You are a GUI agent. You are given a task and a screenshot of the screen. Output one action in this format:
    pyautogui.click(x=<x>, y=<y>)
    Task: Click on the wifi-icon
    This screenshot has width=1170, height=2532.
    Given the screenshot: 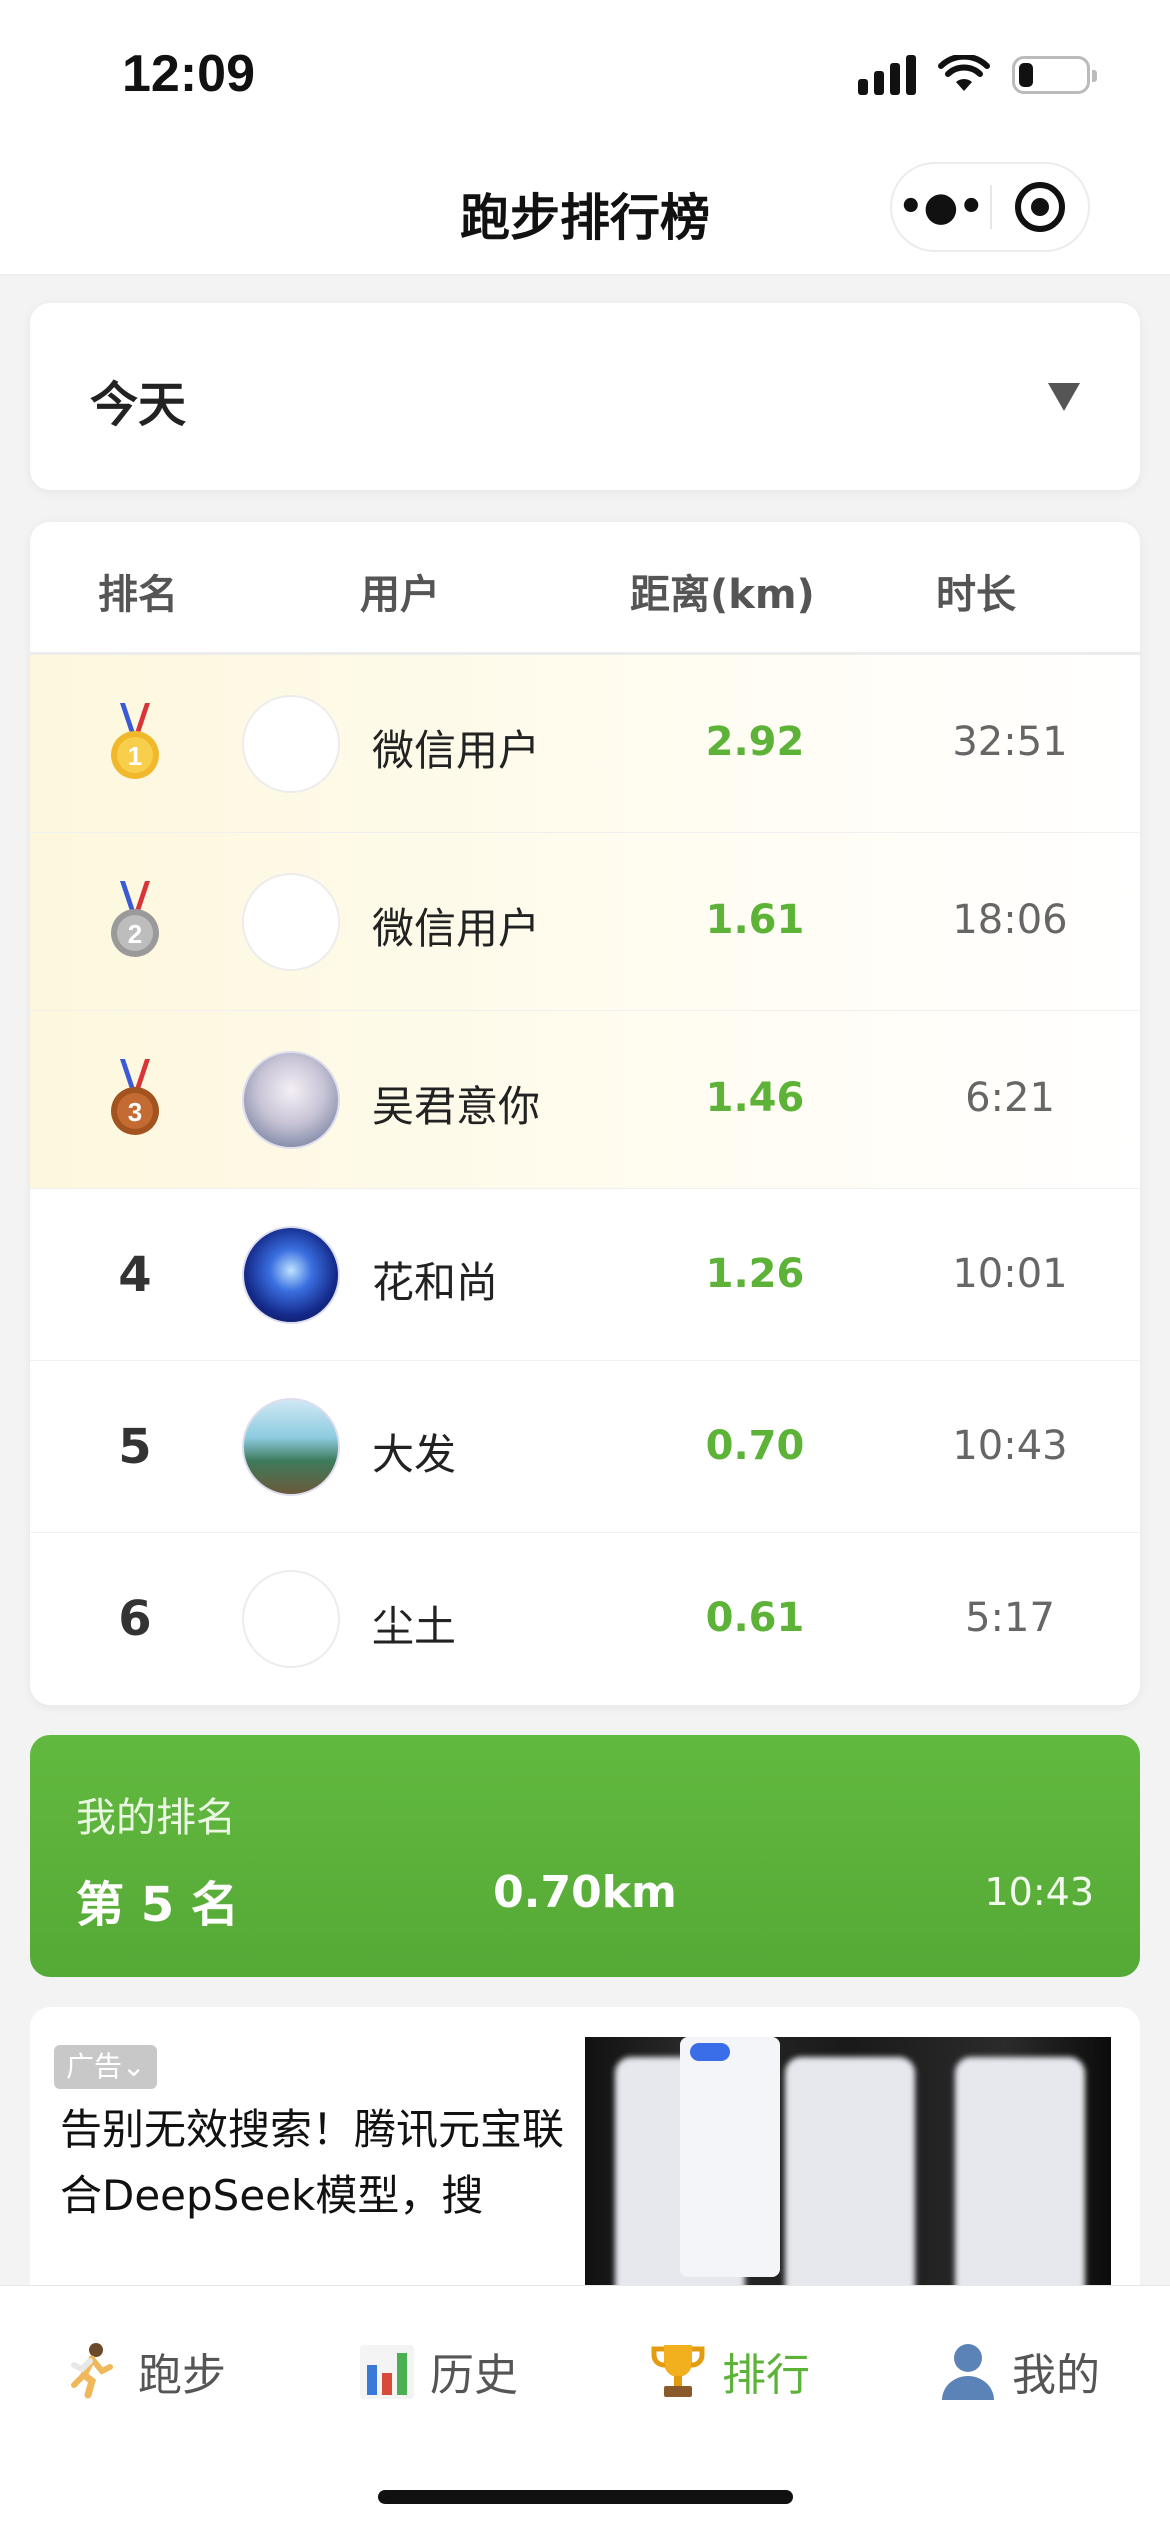 What is the action you would take?
    pyautogui.click(x=964, y=73)
    